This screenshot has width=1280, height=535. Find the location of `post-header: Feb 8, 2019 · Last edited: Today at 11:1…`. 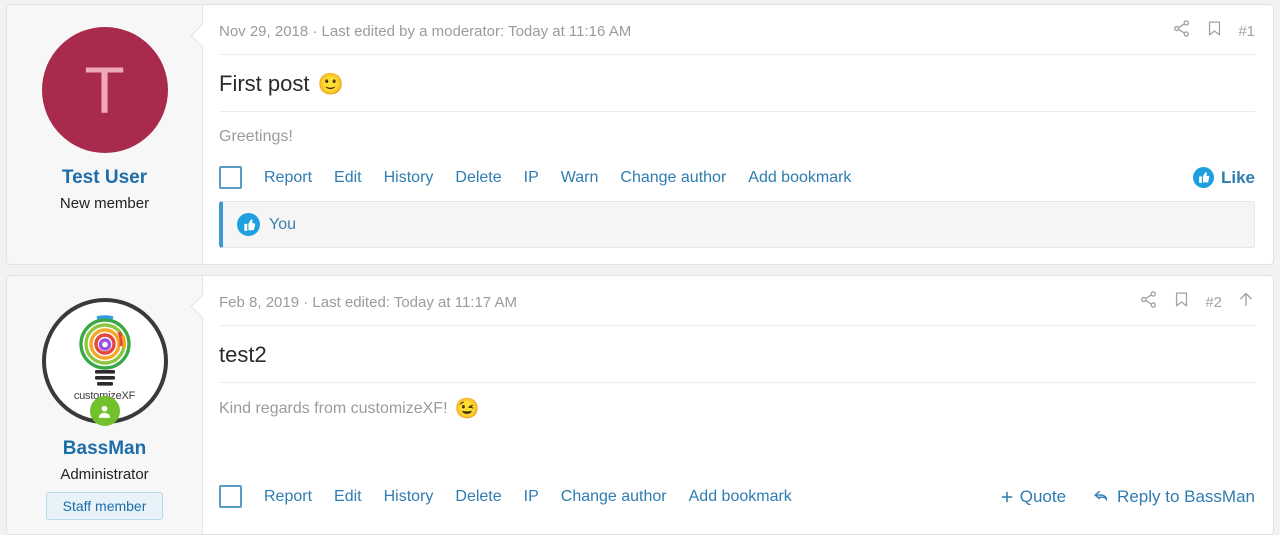

post-header: Feb 8, 2019 · Last edited: Today at 11:1… is located at coordinates (737, 301).